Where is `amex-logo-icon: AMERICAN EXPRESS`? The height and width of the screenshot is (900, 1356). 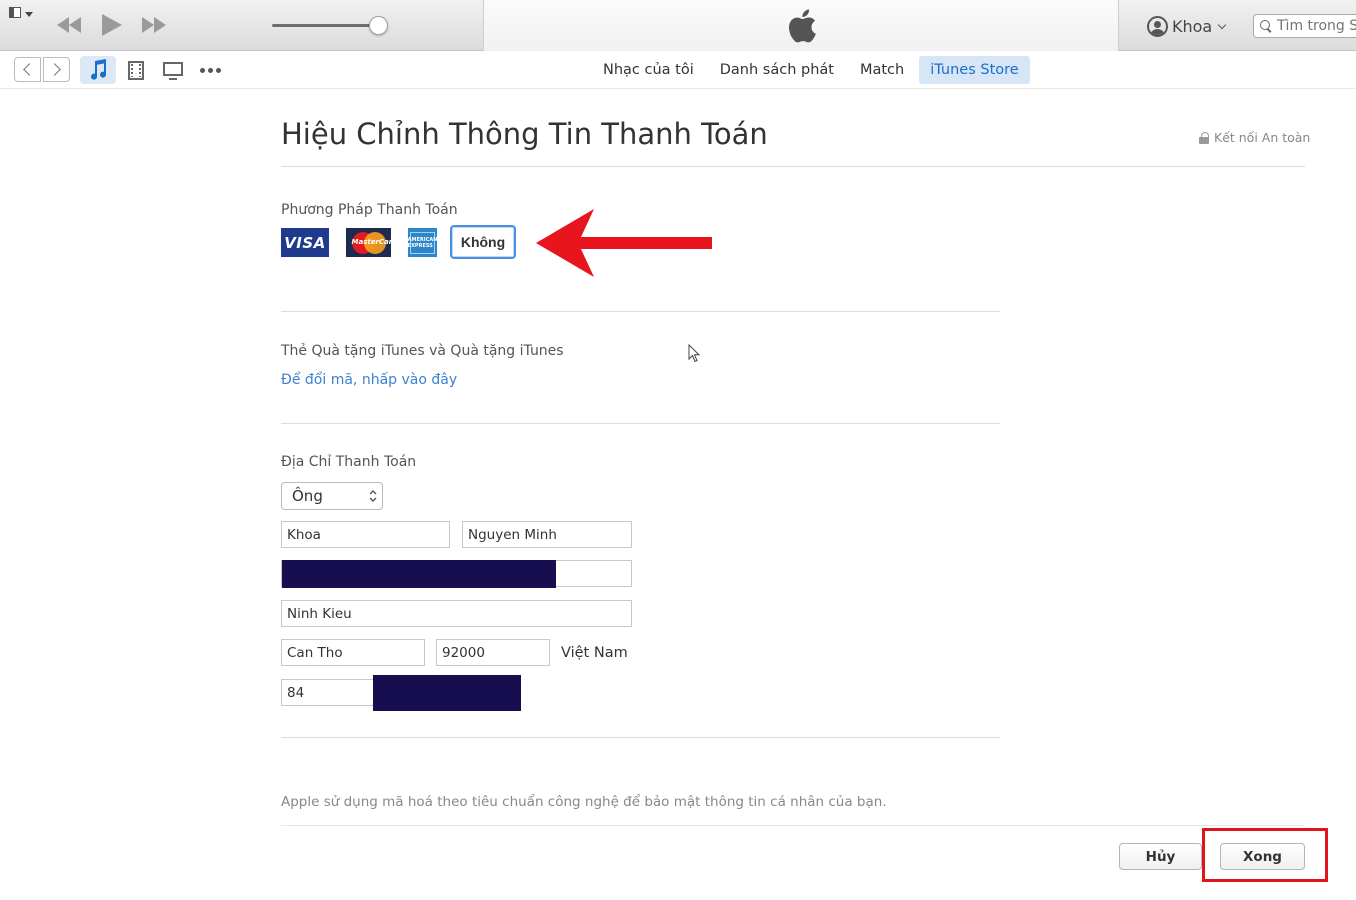
amex-logo-icon: AMERICAN EXPRESS is located at coordinates (422, 242).